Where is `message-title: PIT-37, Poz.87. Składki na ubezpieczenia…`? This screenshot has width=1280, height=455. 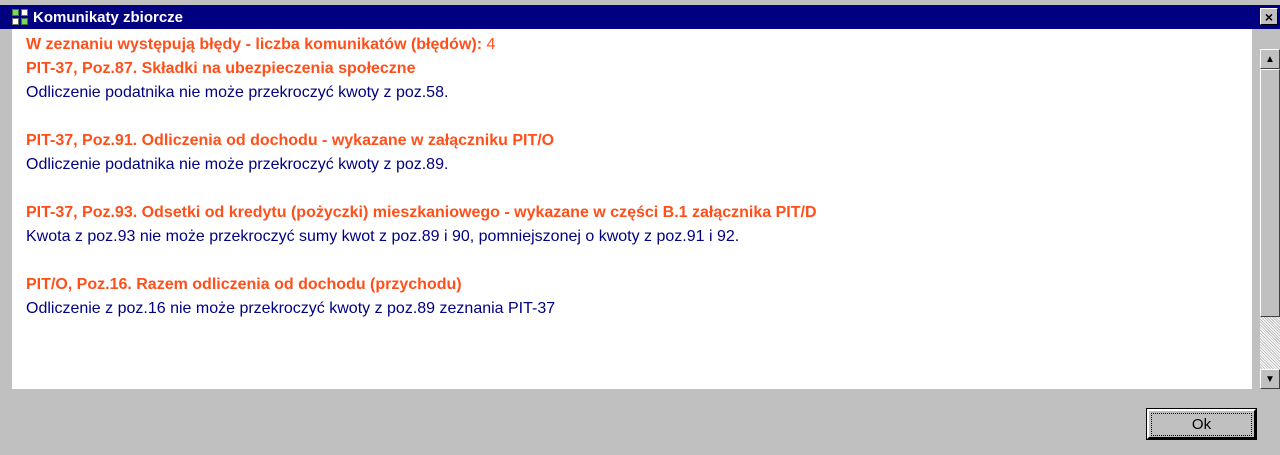
message-title: PIT-37, Poz.87. Składki na ubezpieczenia… is located at coordinates (221, 68).